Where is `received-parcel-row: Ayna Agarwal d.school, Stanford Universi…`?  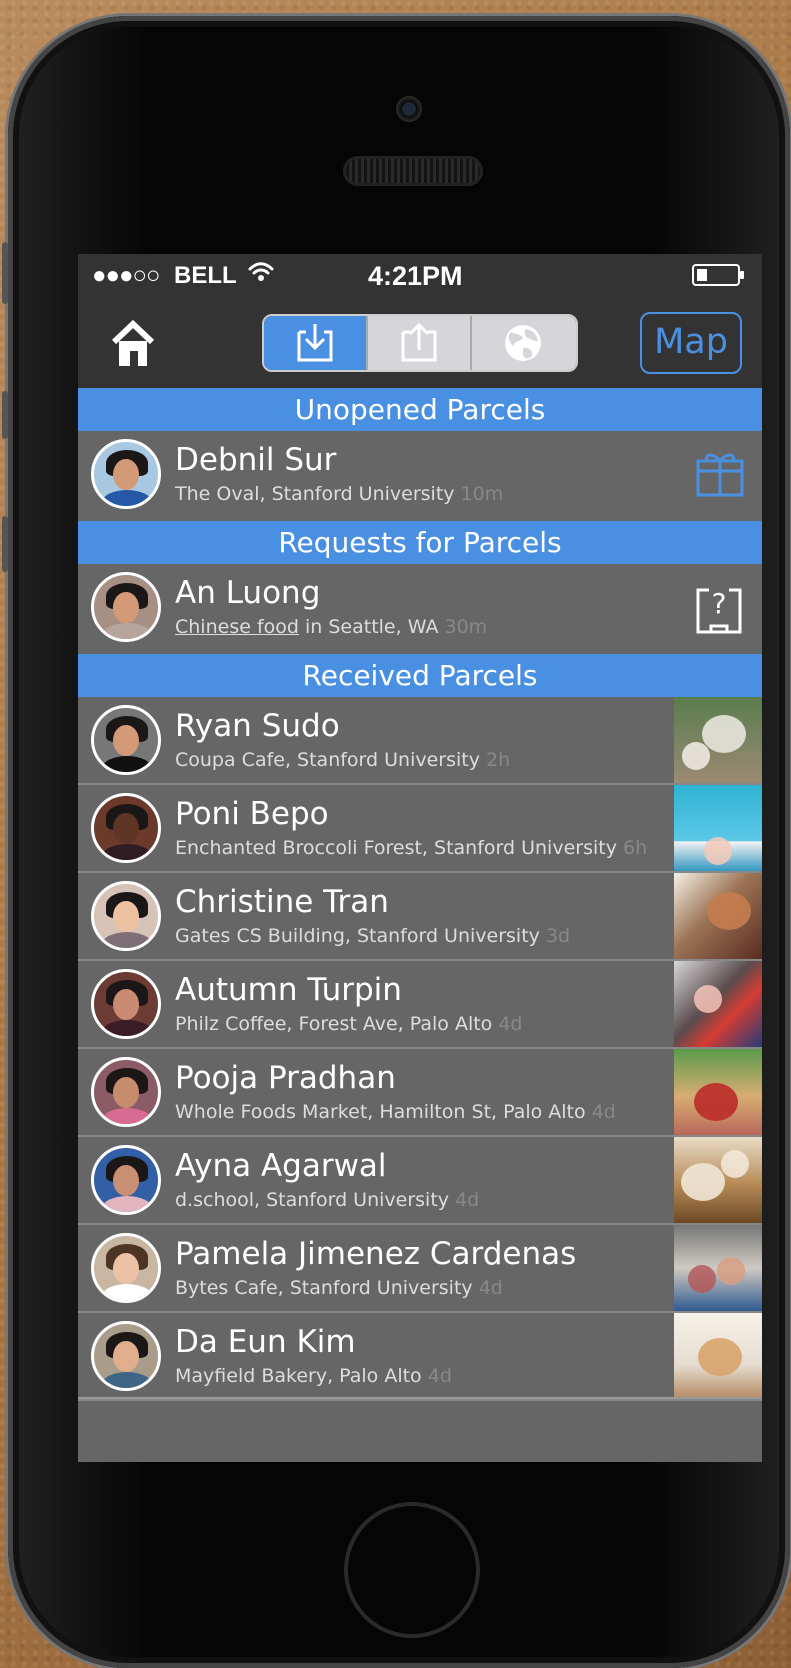 received-parcel-row: Ayna Agarwal d.school, Stanford Universi… is located at coordinates (420, 1181).